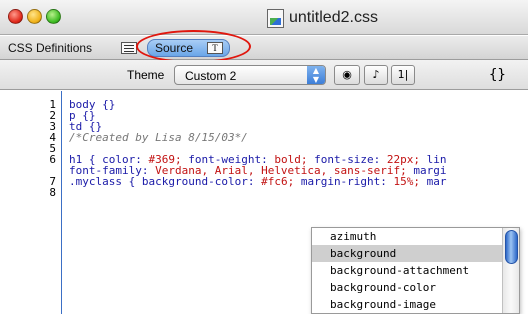 Image resolution: width=528 pixels, height=314 pixels. I want to click on close-icon, so click(15, 16).